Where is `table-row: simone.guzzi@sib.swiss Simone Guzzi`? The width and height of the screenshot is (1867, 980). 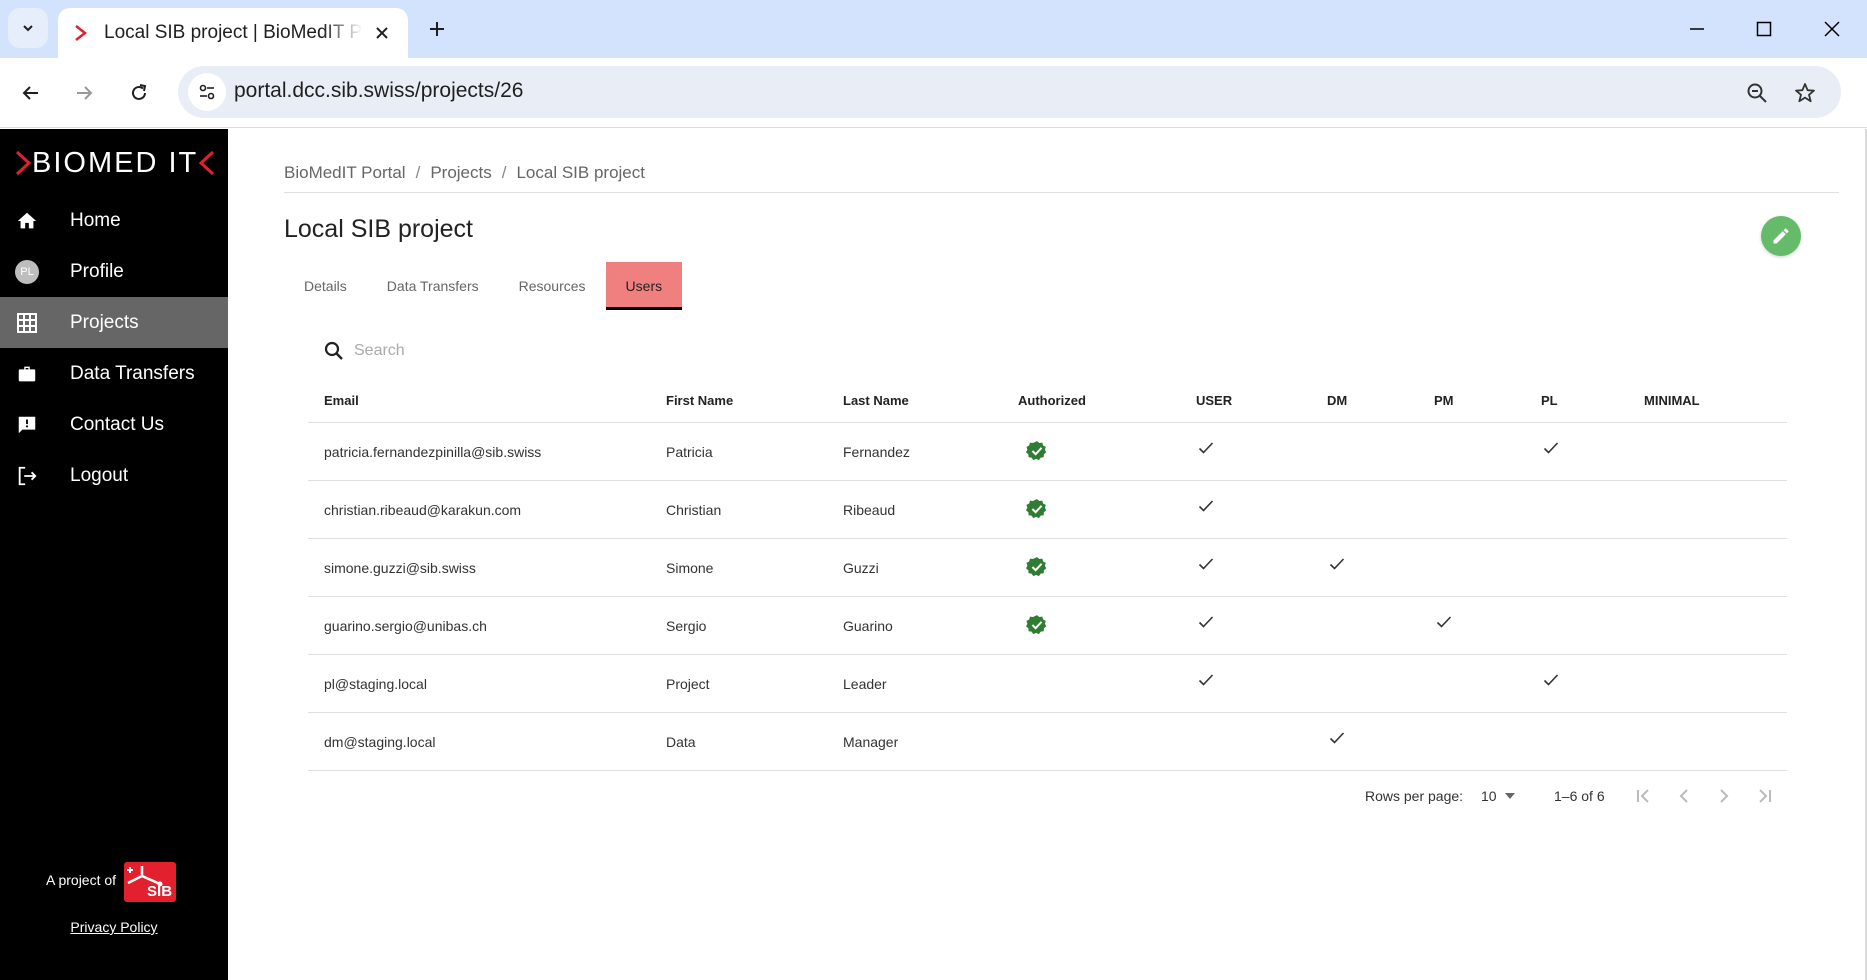
table-row: simone.guzzi@sib.swiss Simone Guzzi is located at coordinates (1047, 568).